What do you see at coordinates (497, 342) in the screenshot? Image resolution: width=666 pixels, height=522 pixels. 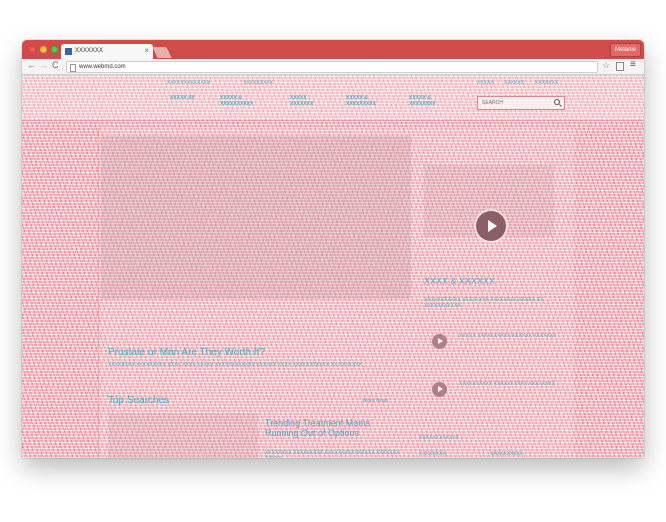 I see `sidebar-video-item: XXXXX XXXXXXXXXX XXXXXX XXXXXXX` at bounding box center [497, 342].